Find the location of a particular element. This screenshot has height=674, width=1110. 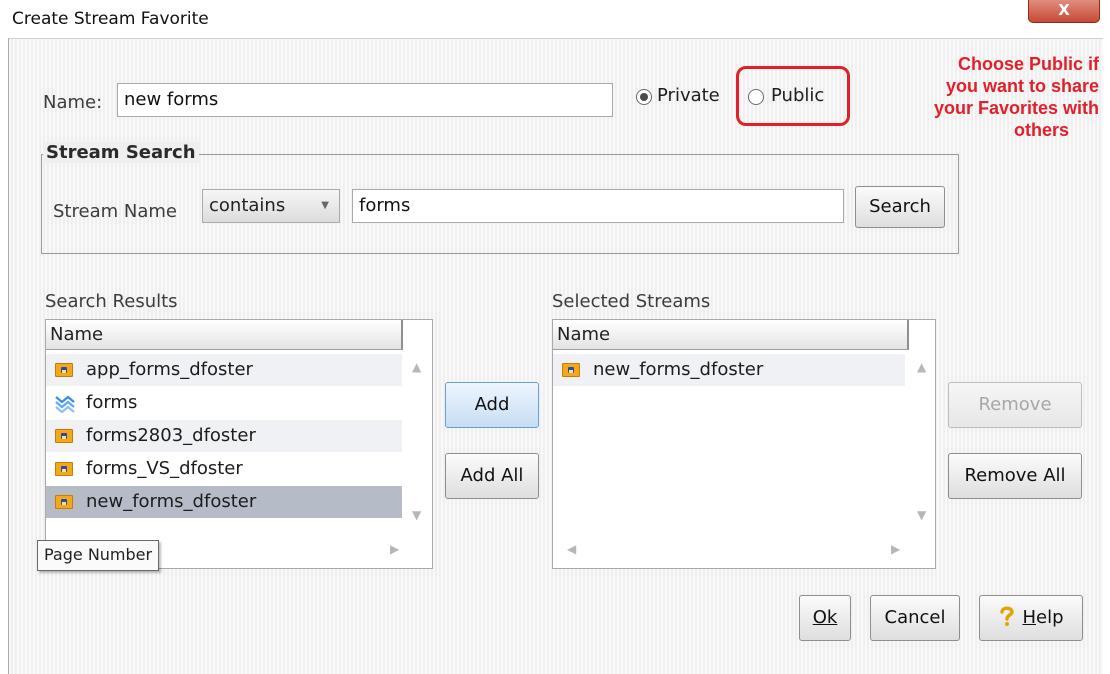

help-label-rest: elp is located at coordinates (1050, 617).